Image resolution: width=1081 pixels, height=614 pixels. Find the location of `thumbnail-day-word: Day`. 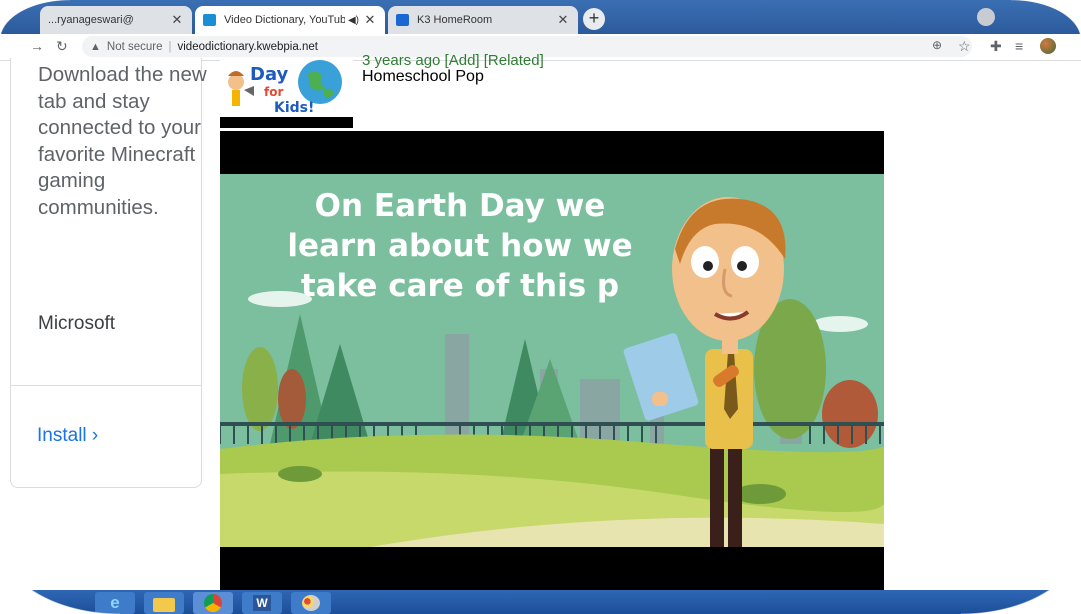

thumbnail-day-word: Day is located at coordinates (269, 74).